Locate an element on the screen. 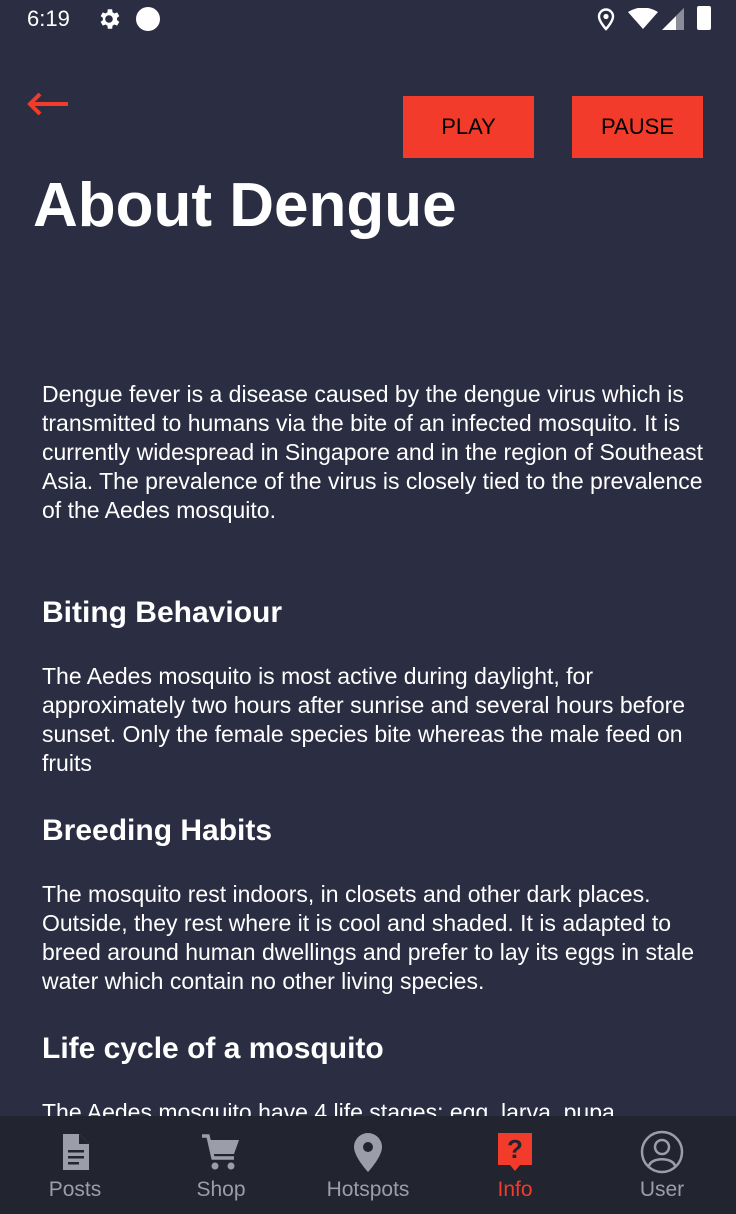 The width and height of the screenshot is (736, 1214). bottom-nav: Posts Shop Hotspots ? Info User is located at coordinates (368, 1165).